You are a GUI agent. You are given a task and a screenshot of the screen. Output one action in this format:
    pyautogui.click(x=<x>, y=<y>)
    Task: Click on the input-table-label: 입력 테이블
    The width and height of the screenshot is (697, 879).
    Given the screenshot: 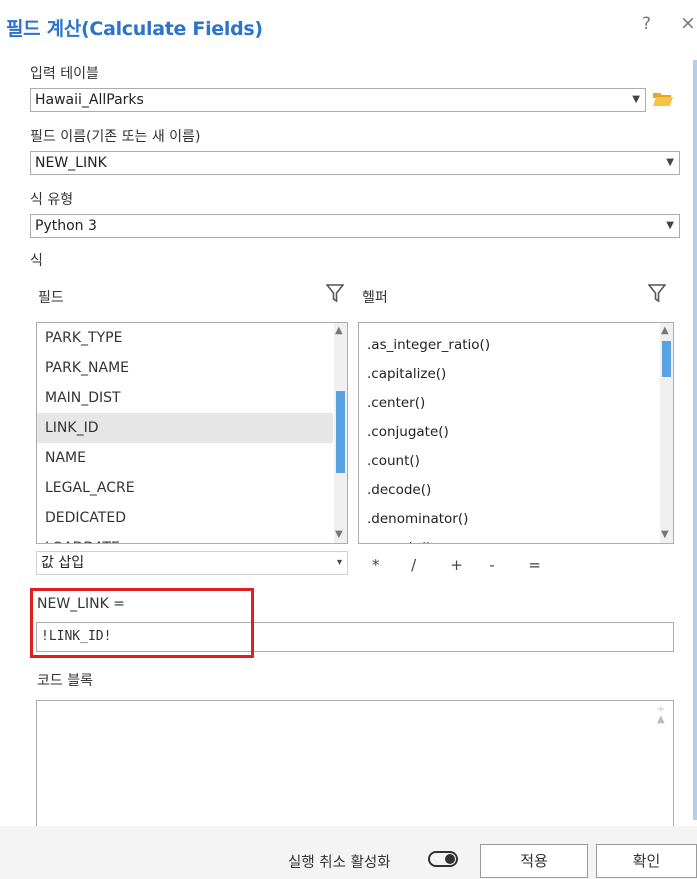 What is the action you would take?
    pyautogui.click(x=64, y=74)
    